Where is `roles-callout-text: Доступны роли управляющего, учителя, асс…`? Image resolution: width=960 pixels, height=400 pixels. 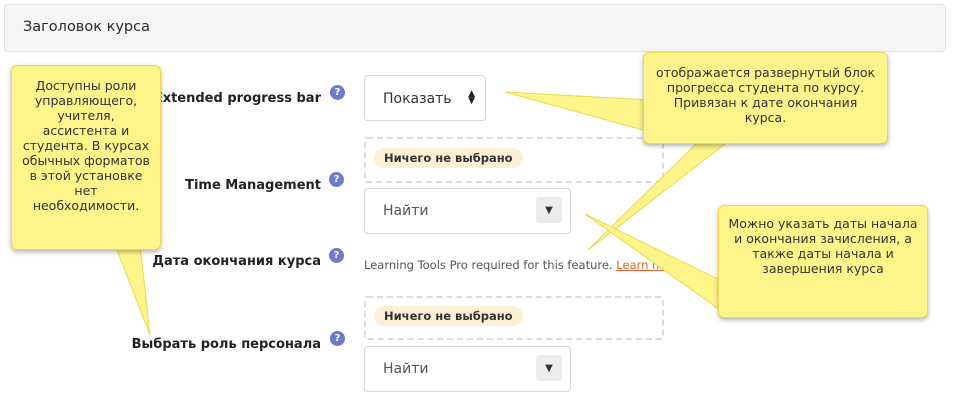 roles-callout-text: Доступны роли управляющего, учителя, асс… is located at coordinates (86, 145).